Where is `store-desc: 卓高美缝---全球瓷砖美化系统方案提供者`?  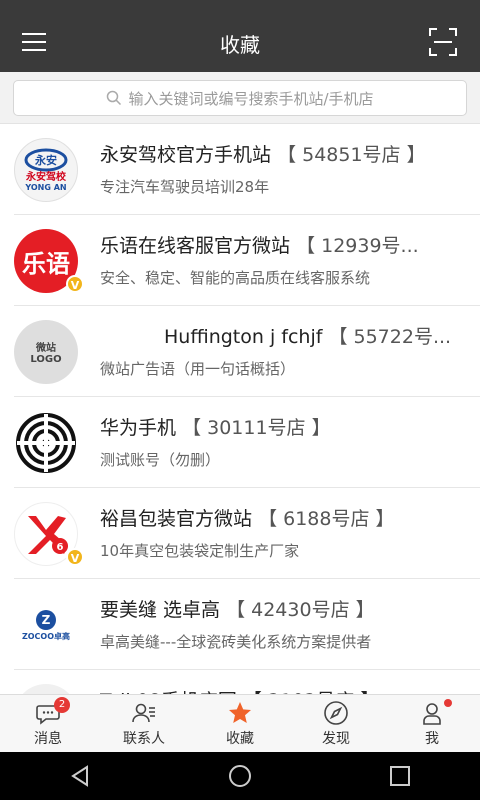 store-desc: 卓高美缝---全球瓷砖美化系统方案提供者 is located at coordinates (236, 642).